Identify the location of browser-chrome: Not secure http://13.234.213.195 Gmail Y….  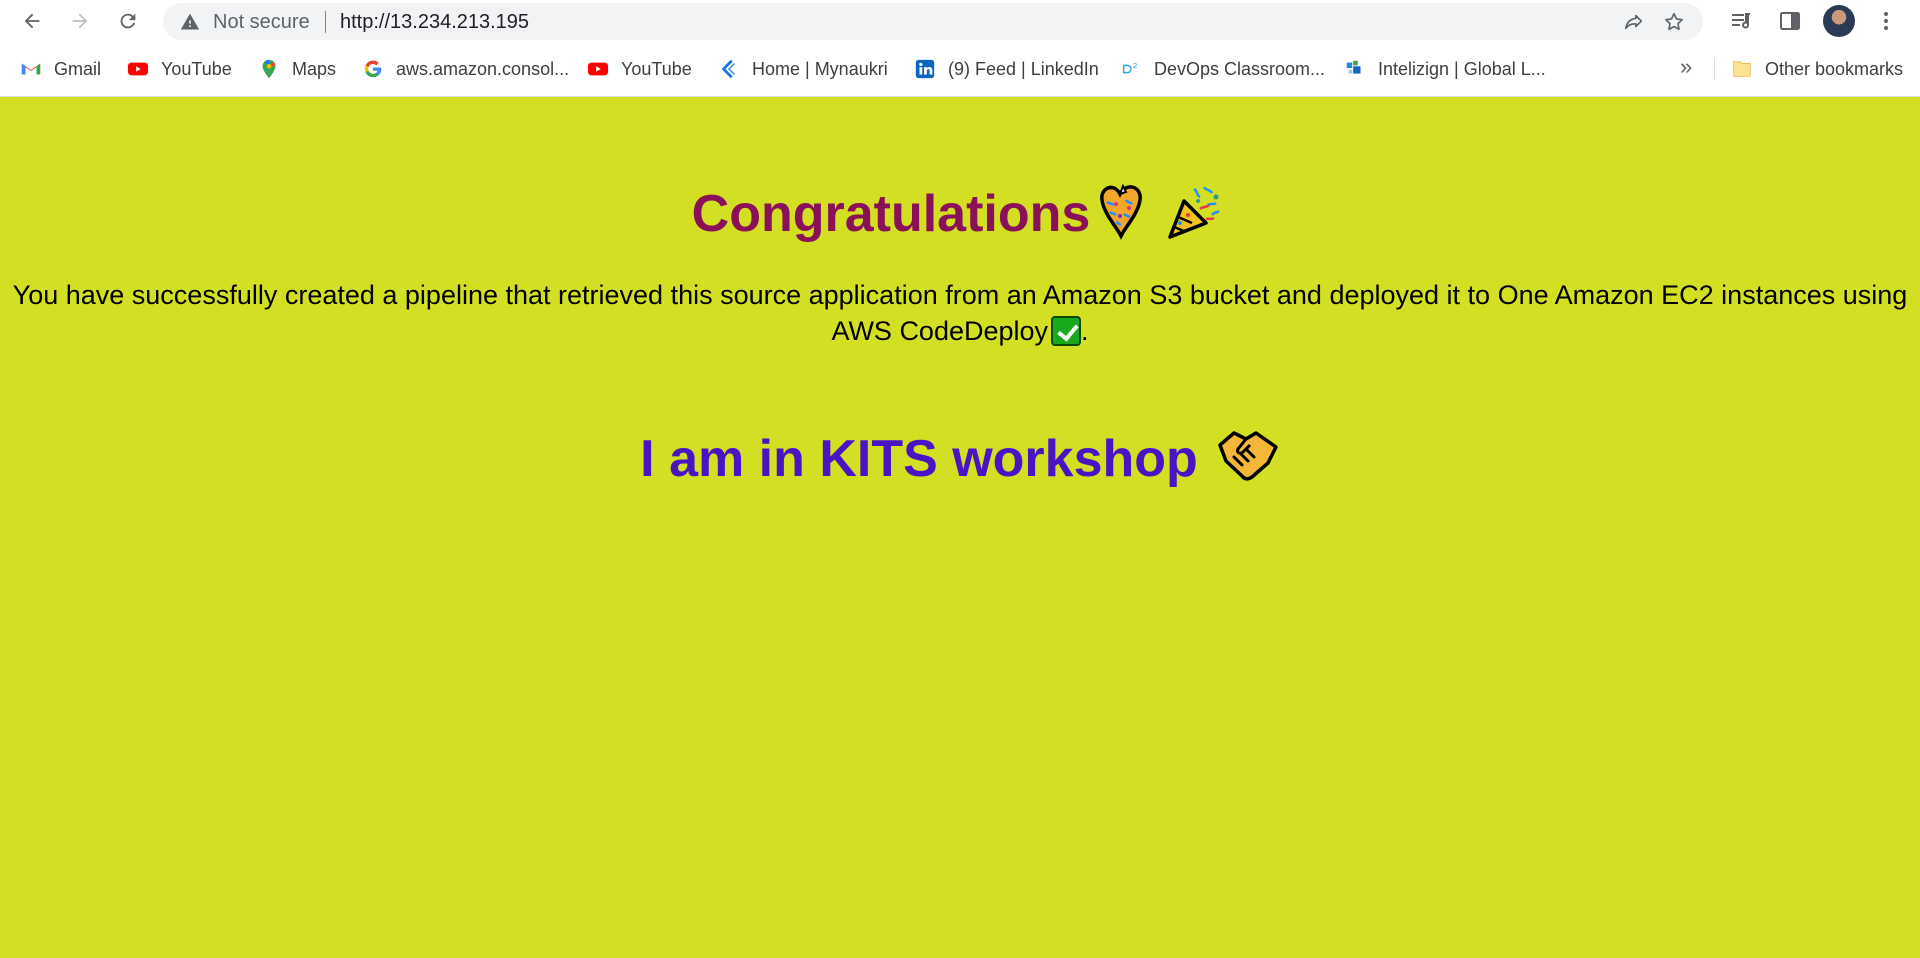
(960, 48).